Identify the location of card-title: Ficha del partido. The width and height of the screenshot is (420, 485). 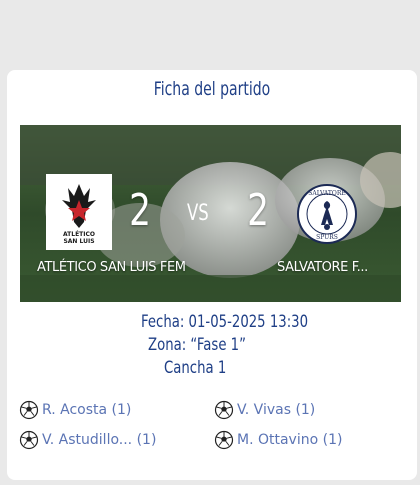
(212, 89).